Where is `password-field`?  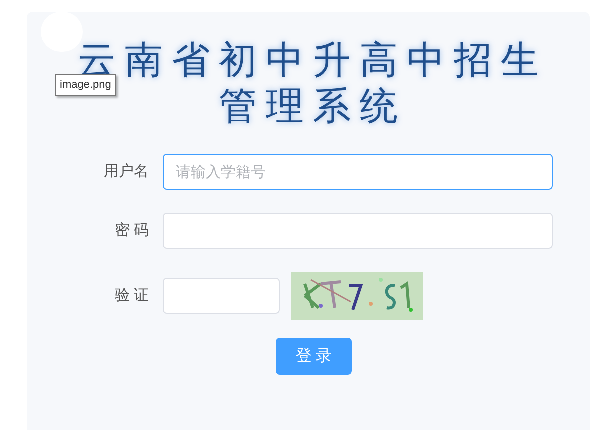 password-field is located at coordinates (358, 231).